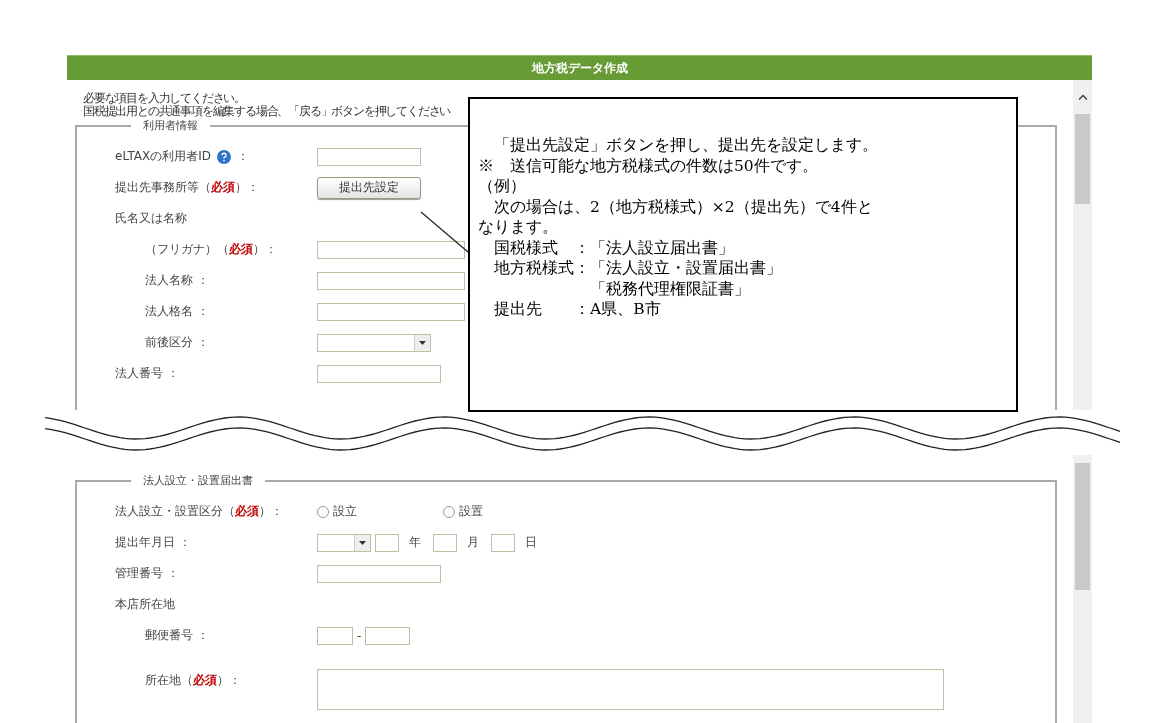  I want to click on callout-text: 「提出先設定」ボタンを押し、提出先を設定します。, so click(685, 145).